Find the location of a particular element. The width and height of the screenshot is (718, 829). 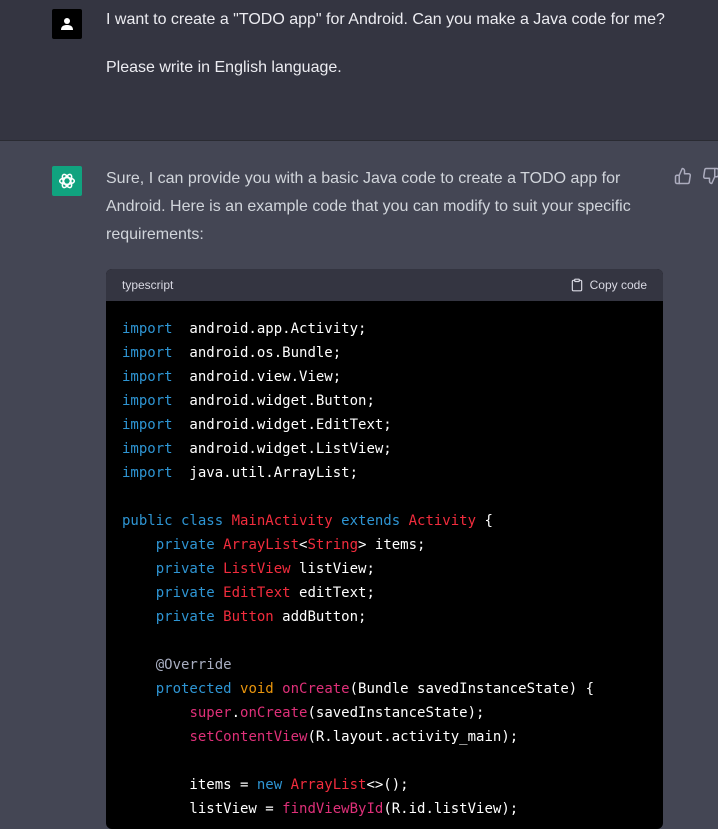

code-token: String is located at coordinates (333, 545).